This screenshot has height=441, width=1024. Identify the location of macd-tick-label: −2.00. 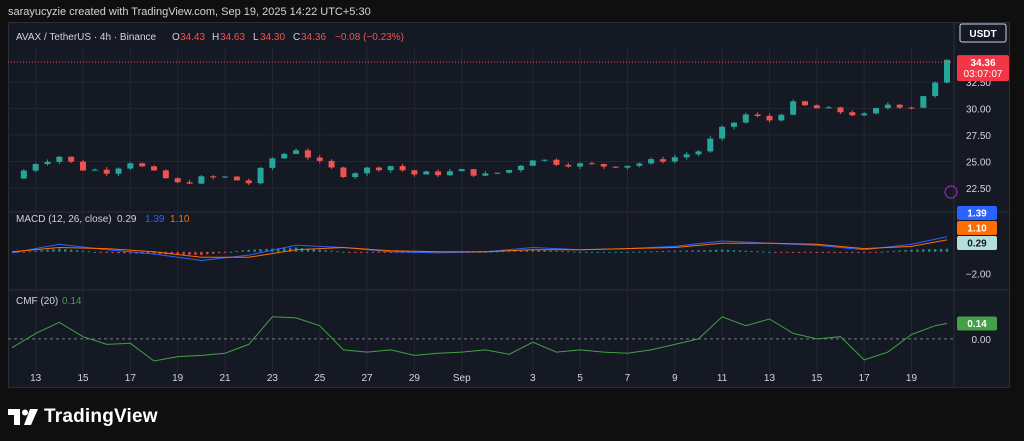
(979, 275).